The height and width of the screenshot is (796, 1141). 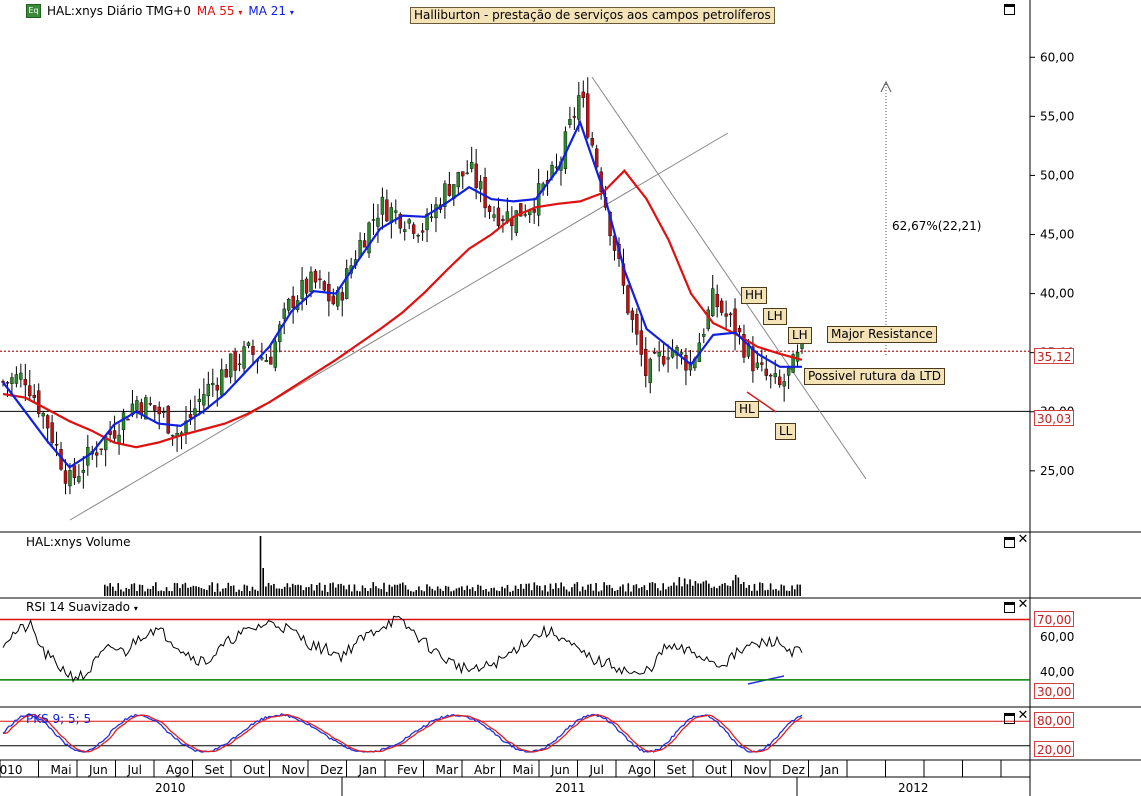 What do you see at coordinates (1054, 418) in the screenshot?
I see `support-price-tag: 30,03` at bounding box center [1054, 418].